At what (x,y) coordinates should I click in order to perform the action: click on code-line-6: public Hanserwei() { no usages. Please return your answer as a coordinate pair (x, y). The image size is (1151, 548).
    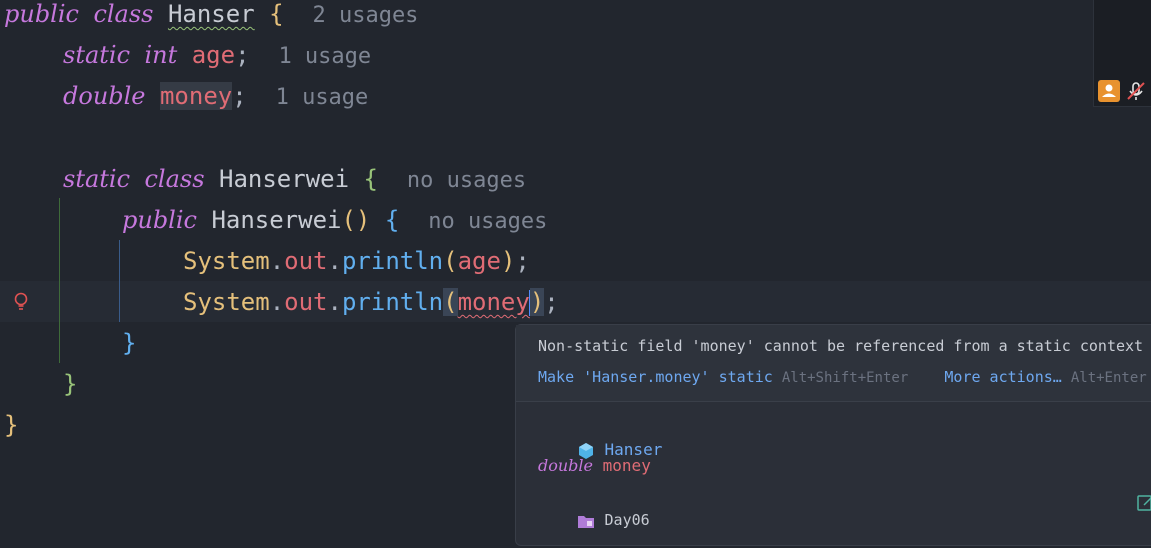
    Looking at the image, I should click on (334, 220).